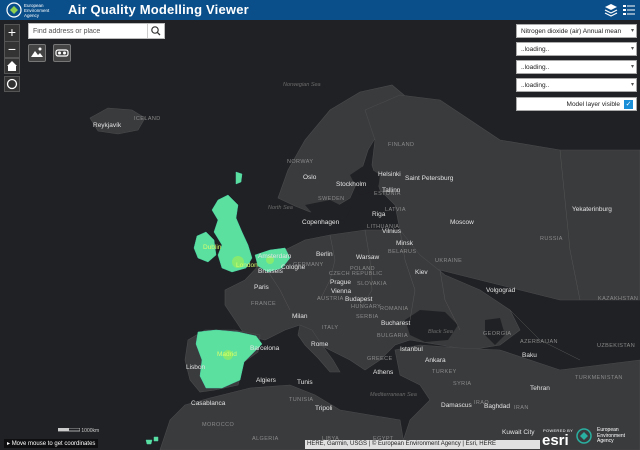 Image resolution: width=640 pixels, height=450 pixels. Describe the element at coordinates (456, 405) in the screenshot. I see `city-label: Damascus` at that location.